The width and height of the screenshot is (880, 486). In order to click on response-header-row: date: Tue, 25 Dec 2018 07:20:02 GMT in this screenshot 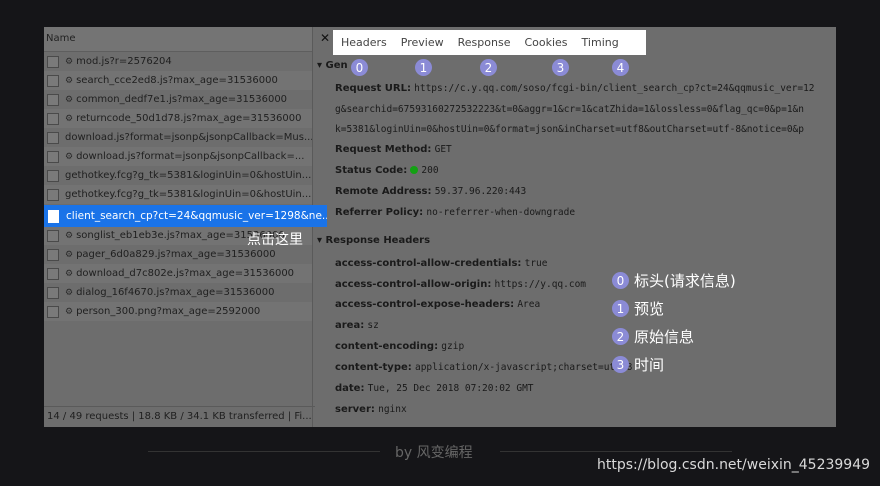, I will do `click(434, 388)`.